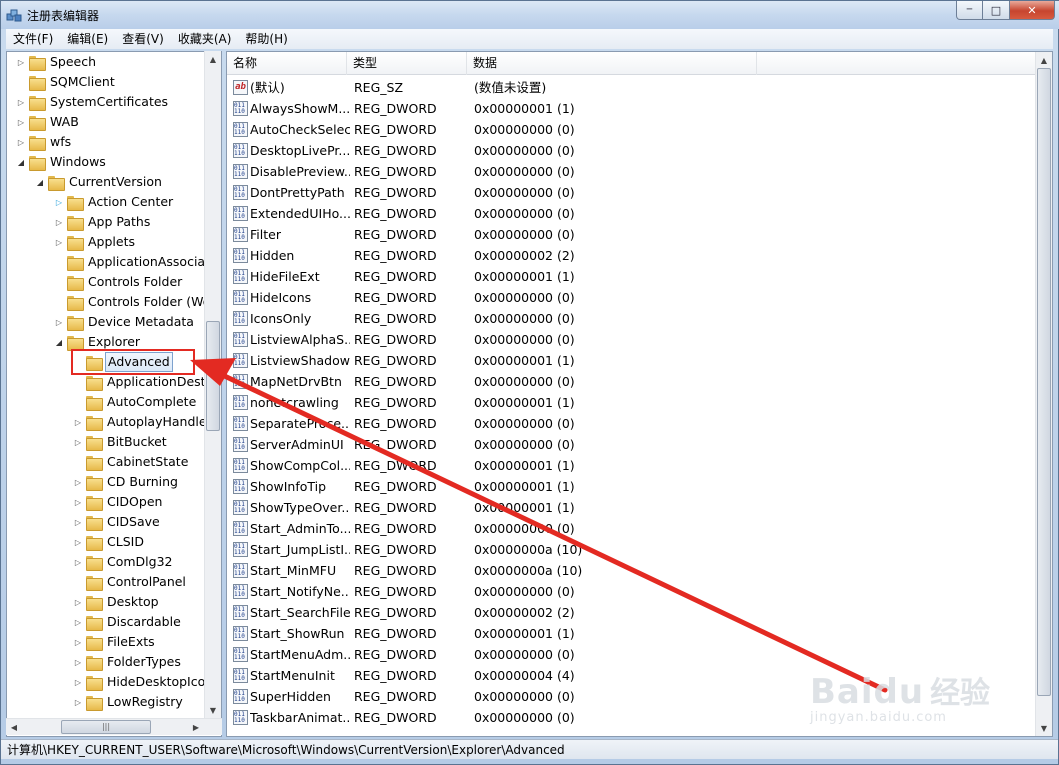 The image size is (1059, 765). I want to click on tree-item: ▷ Desktop, so click(116, 602).